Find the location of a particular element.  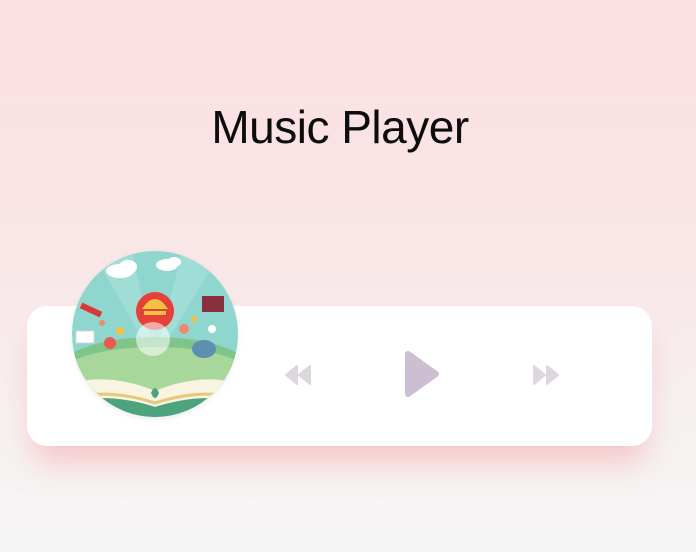

album-center-hole is located at coordinates (153, 339).